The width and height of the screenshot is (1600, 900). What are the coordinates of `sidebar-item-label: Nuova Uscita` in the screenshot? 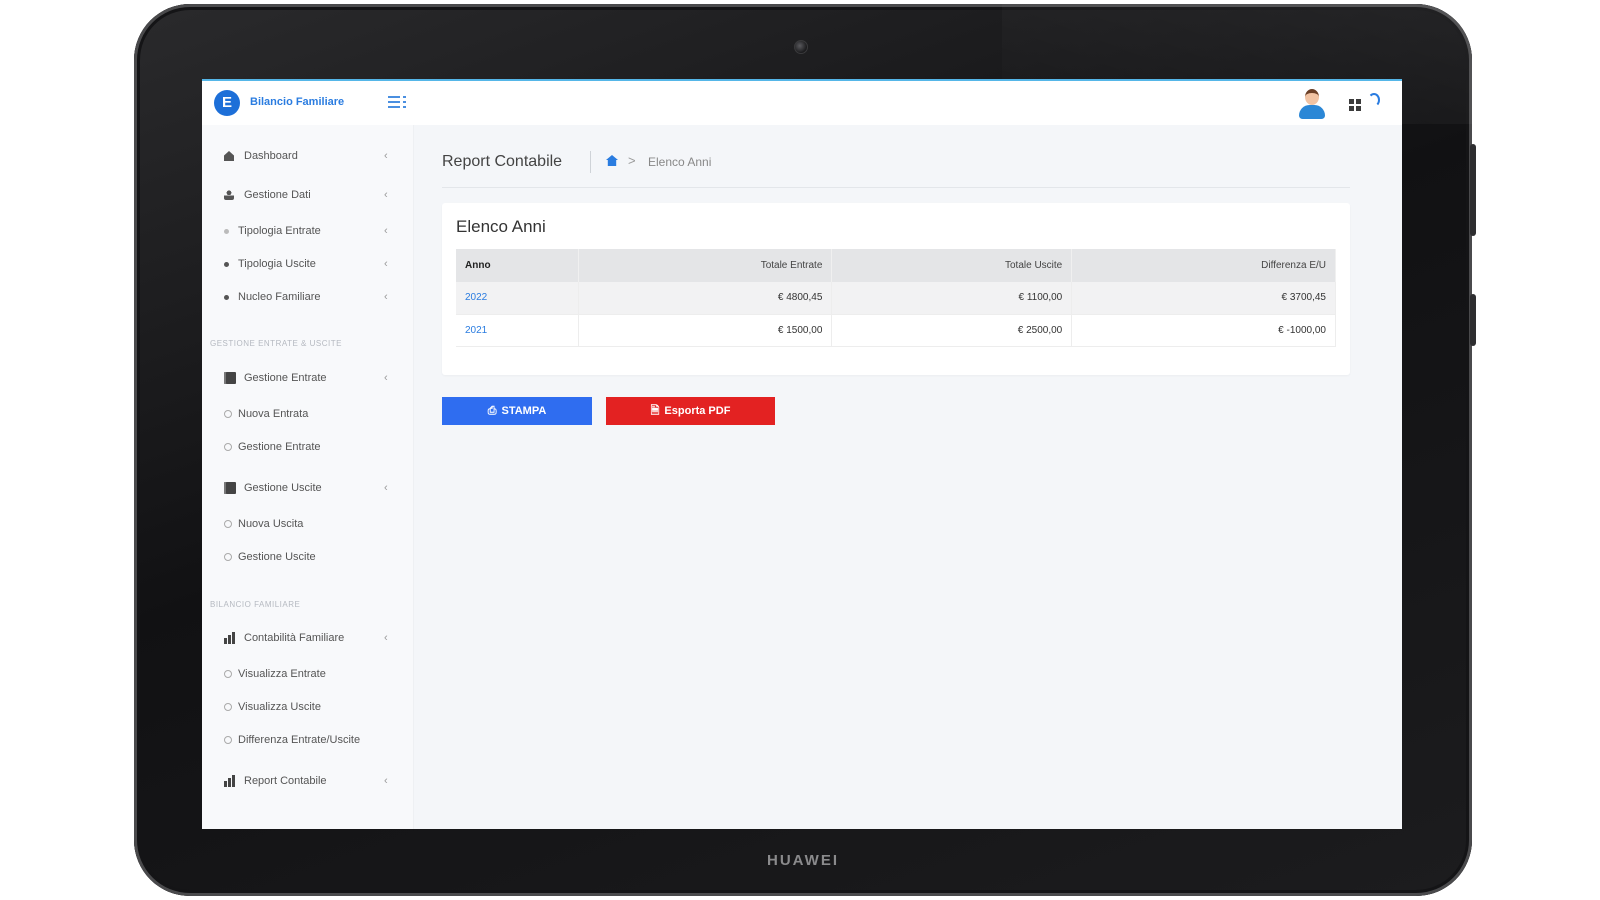 It's located at (271, 524).